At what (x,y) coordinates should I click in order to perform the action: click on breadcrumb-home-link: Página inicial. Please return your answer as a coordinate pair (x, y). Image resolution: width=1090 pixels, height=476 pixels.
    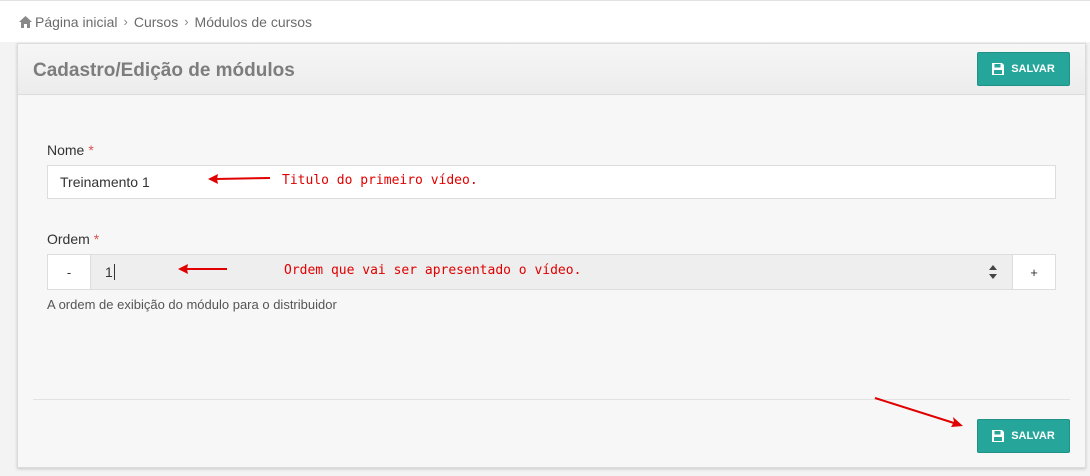
    Looking at the image, I should click on (76, 22).